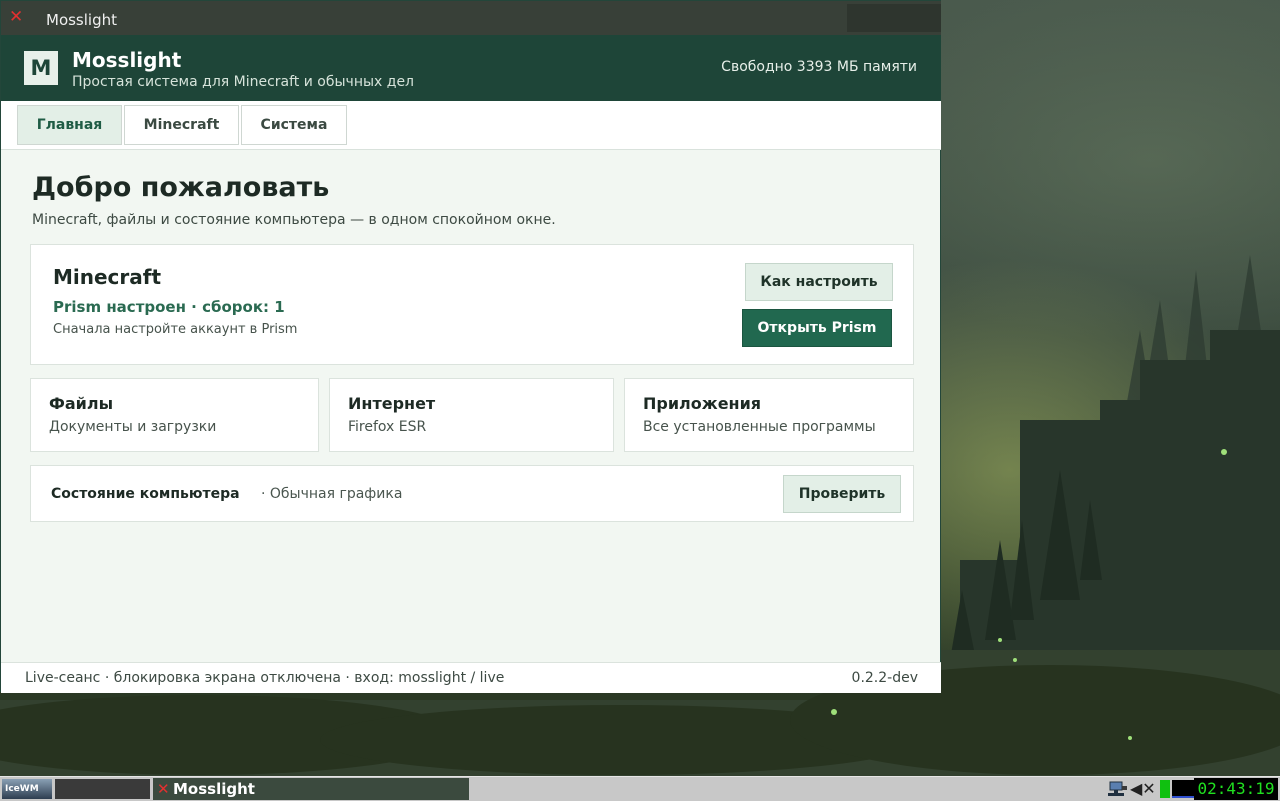  I want to click on x-close-icon: ✕, so click(17, 17).